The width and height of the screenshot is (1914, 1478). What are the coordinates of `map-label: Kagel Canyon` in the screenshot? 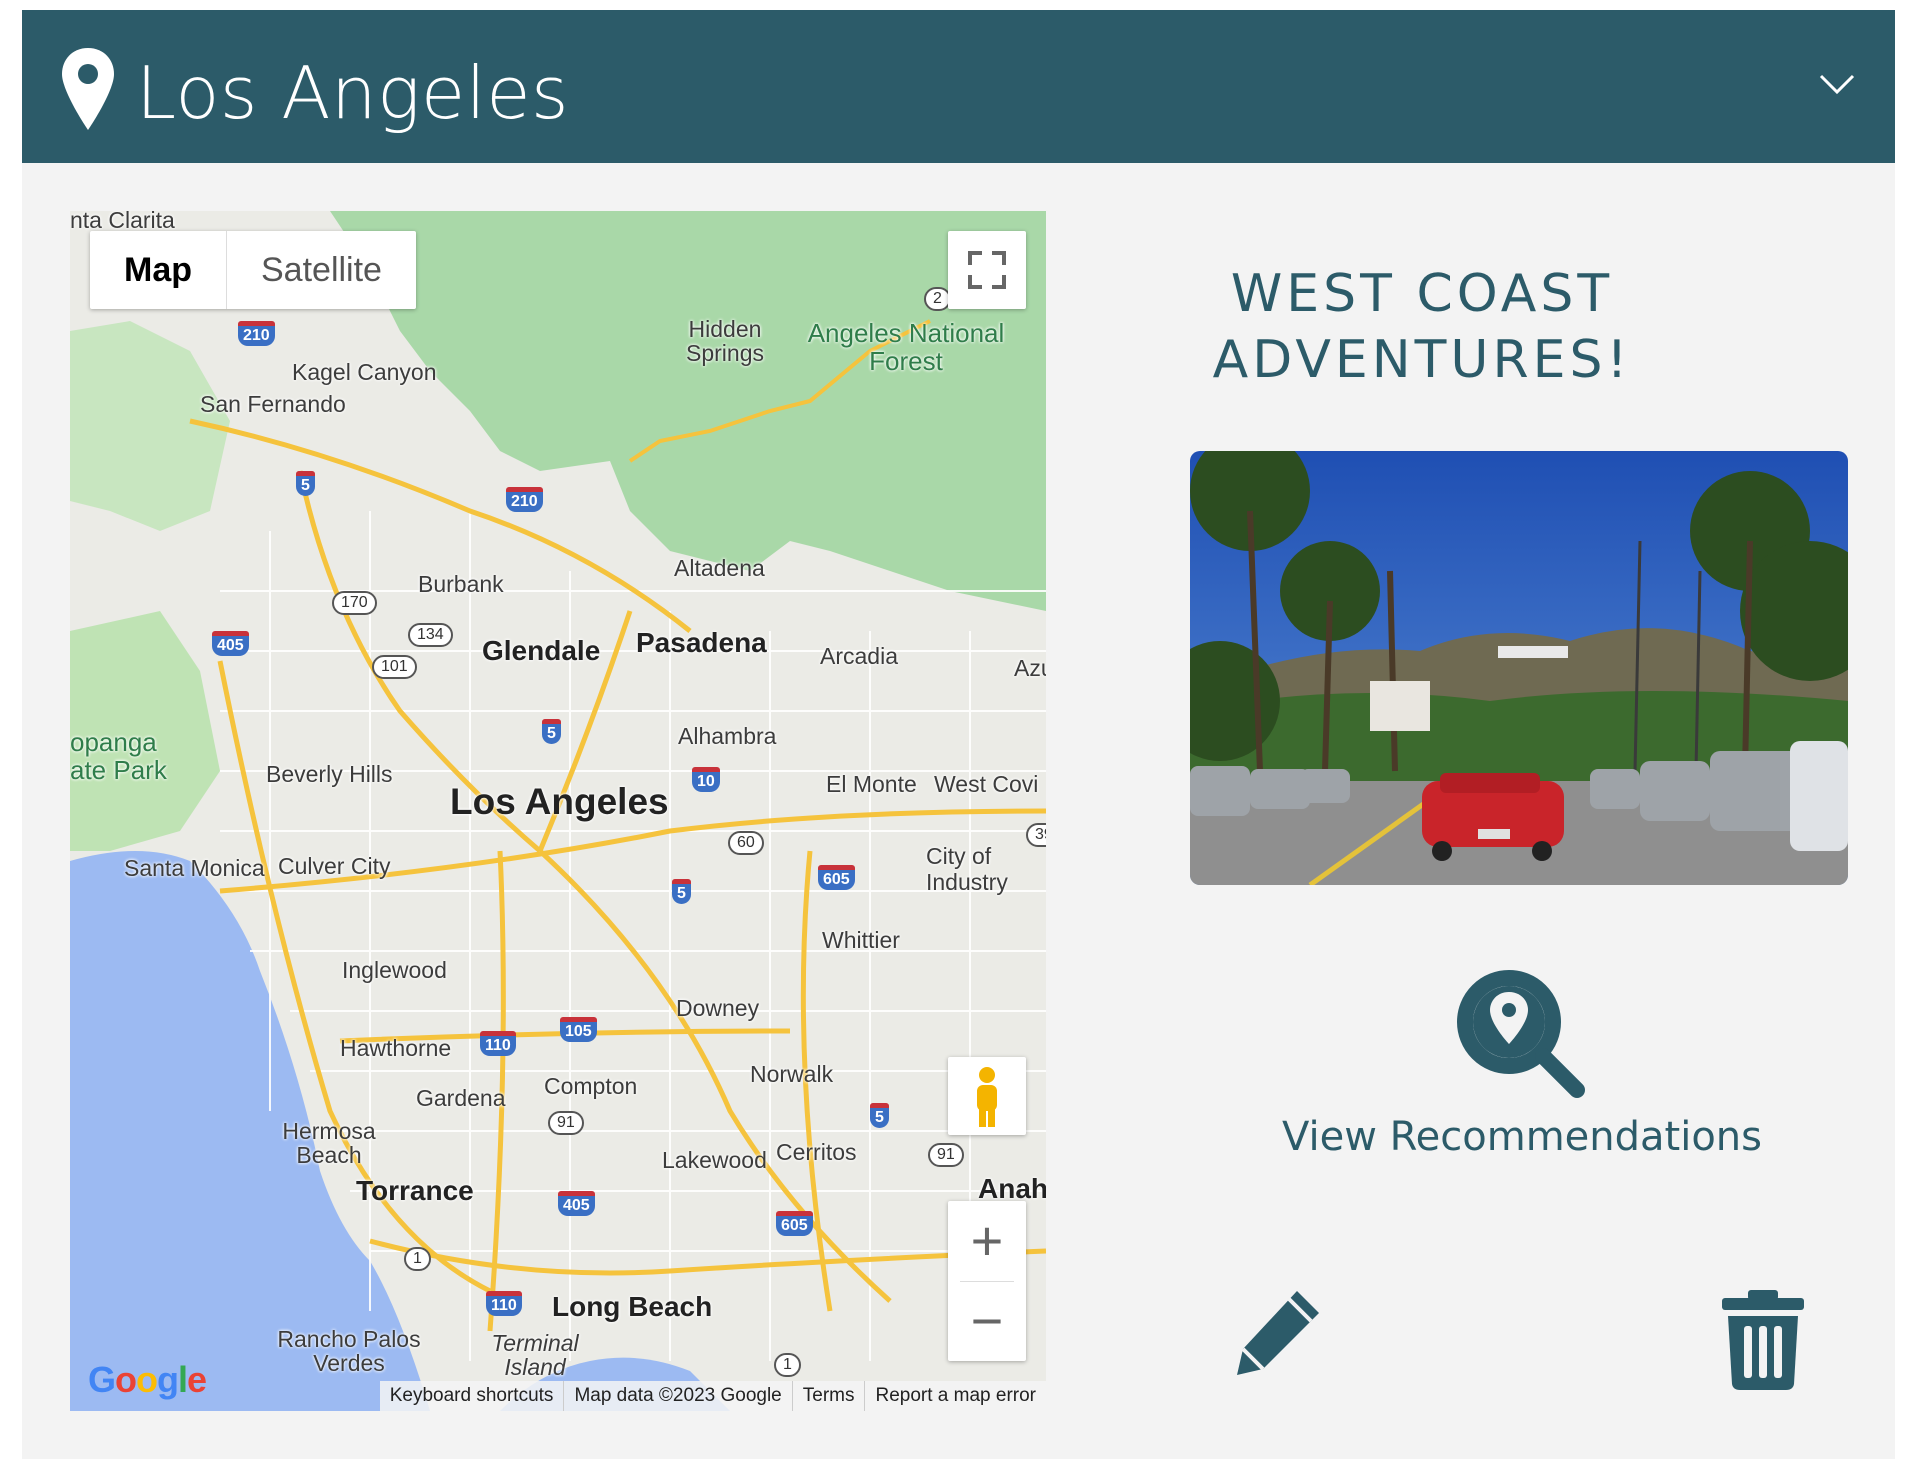 It's located at (364, 372).